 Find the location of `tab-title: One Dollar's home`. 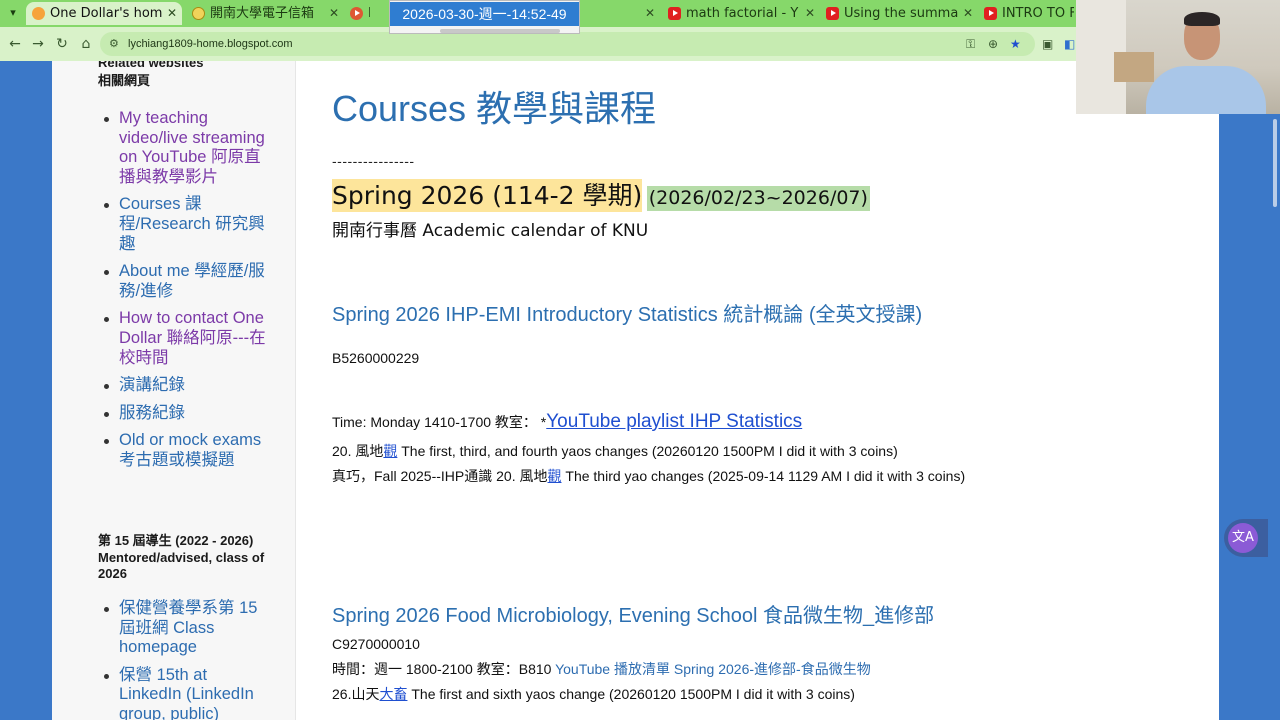

tab-title: One Dollar's home is located at coordinates (106, 13).